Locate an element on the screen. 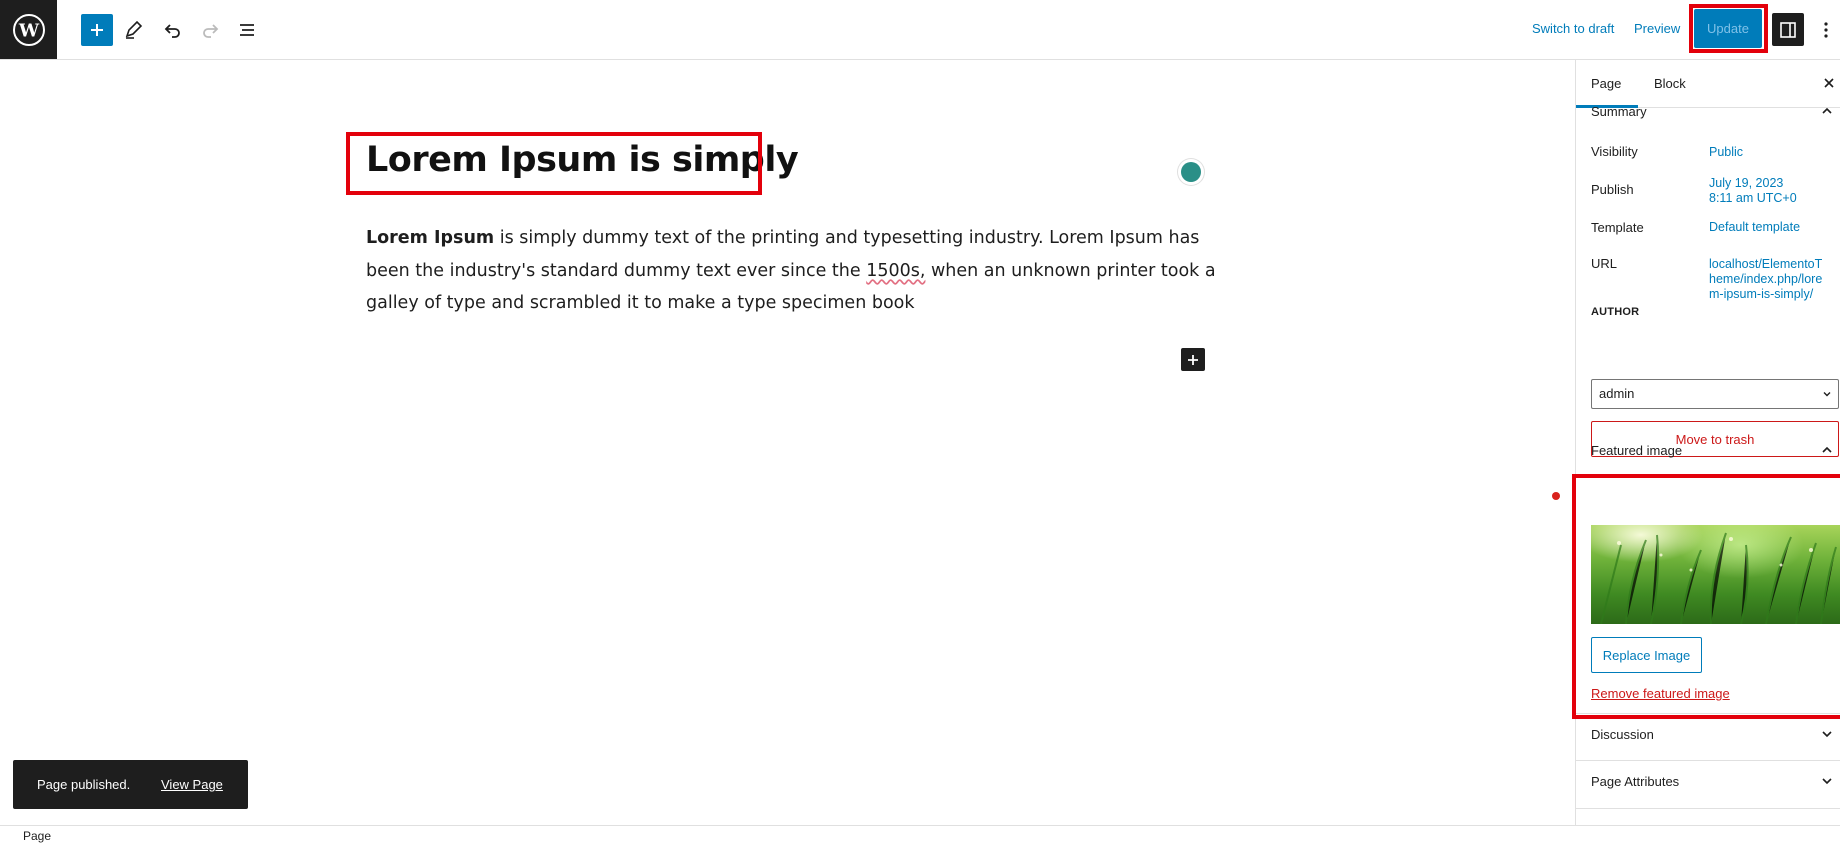 The height and width of the screenshot is (843, 1840). sidebar-tabs: Page Block is located at coordinates (1708, 84).